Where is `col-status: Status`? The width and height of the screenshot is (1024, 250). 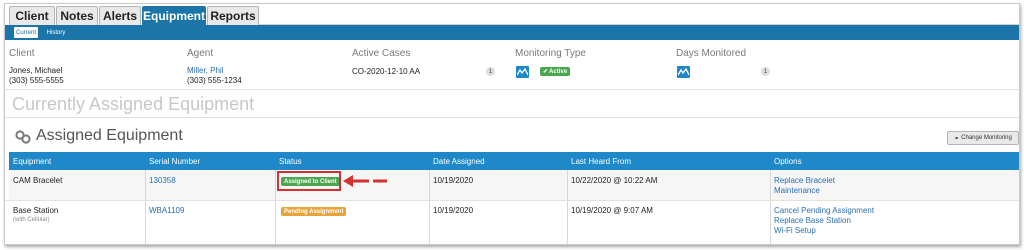 col-status: Status is located at coordinates (290, 161).